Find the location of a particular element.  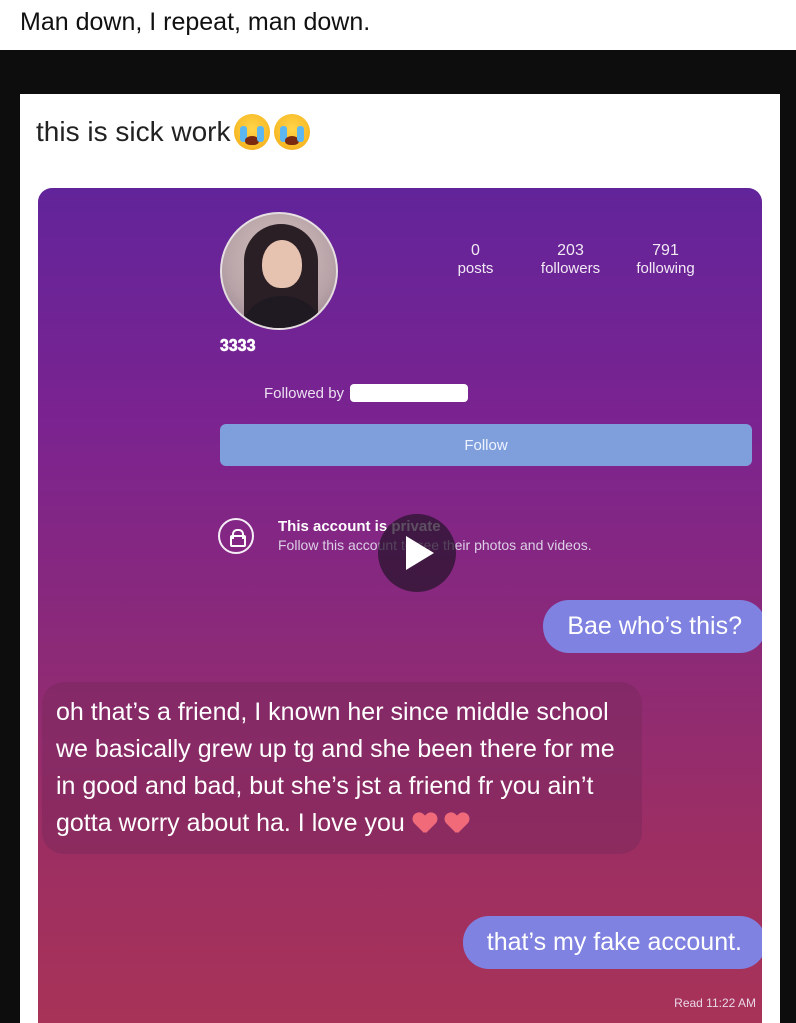

profile-username: 𝟑𝟑𝟑𝟑 is located at coordinates (238, 346).